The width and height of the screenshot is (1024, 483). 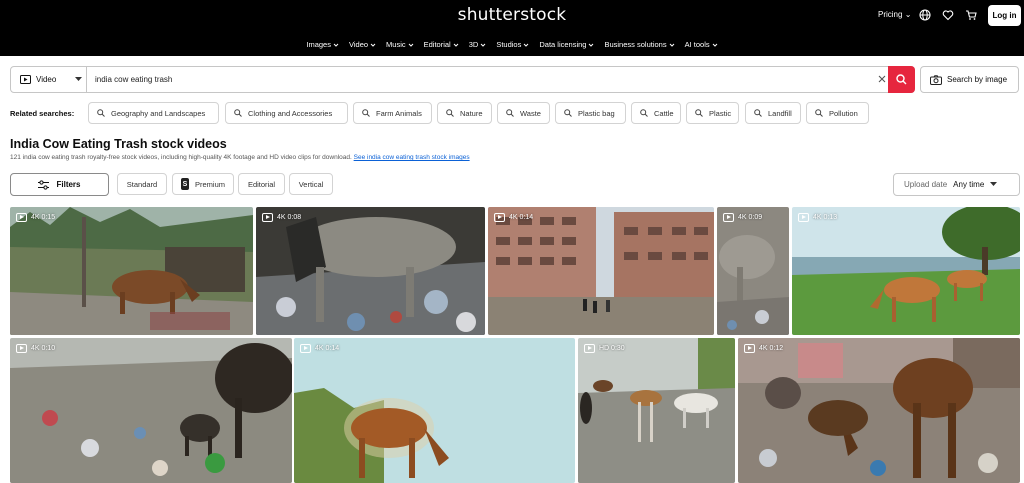 What do you see at coordinates (462, 79) in the screenshot?
I see `search-bar: Video india cow eating trash` at bounding box center [462, 79].